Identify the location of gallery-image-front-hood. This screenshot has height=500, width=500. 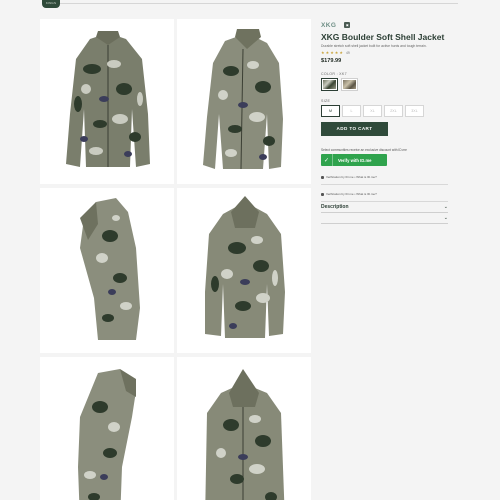
(244, 428).